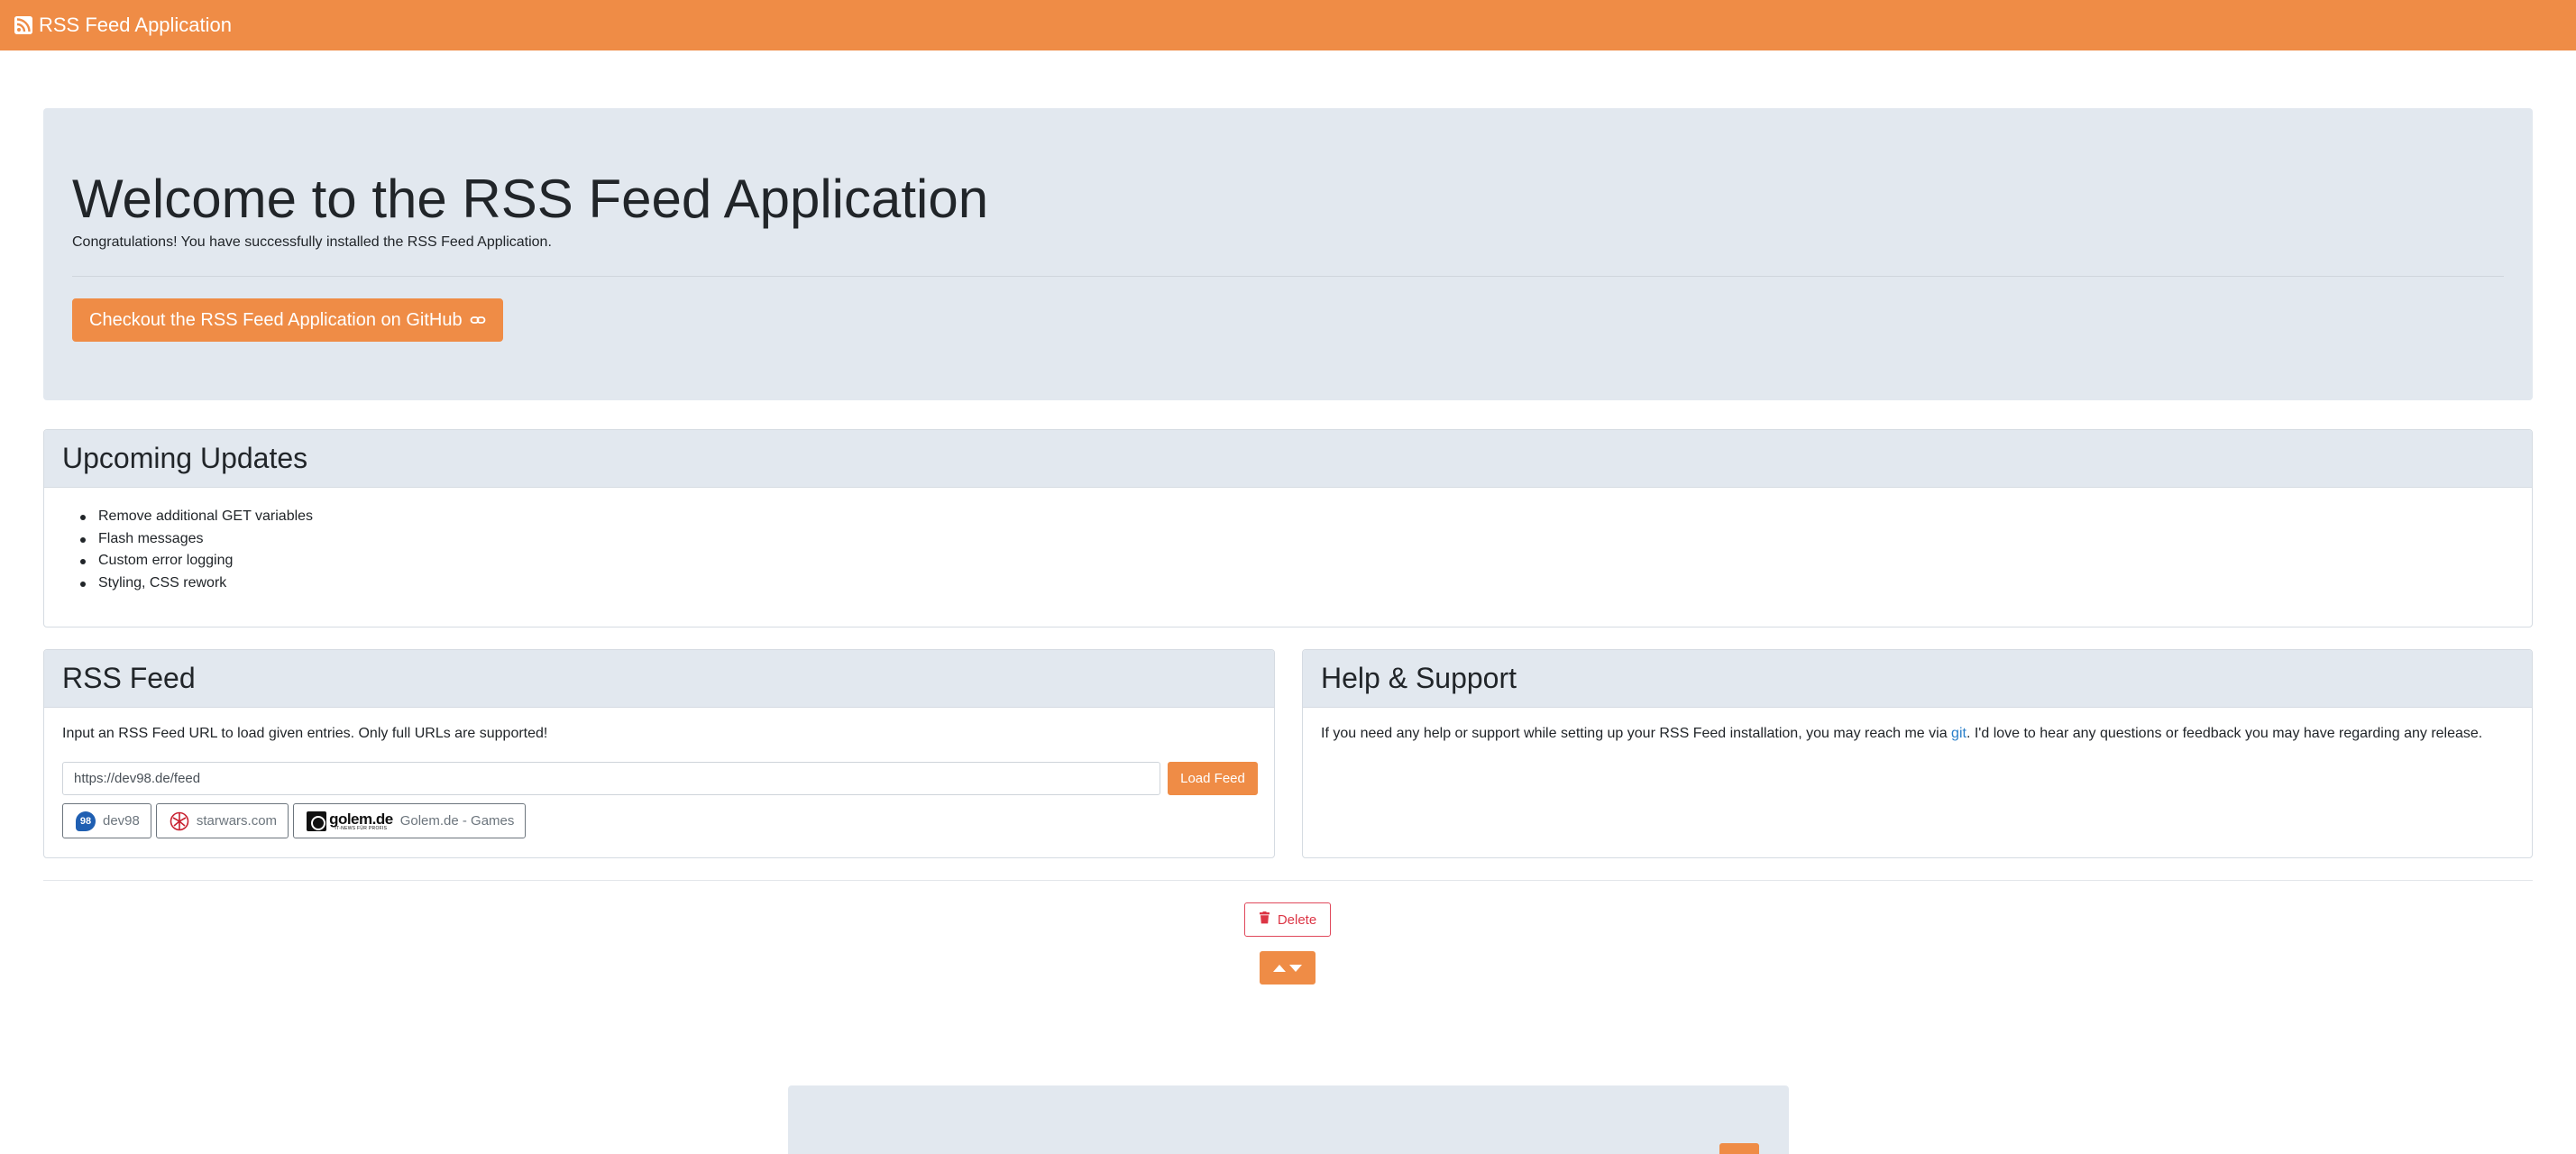 This screenshot has height=1154, width=2576. Describe the element at coordinates (1213, 778) in the screenshot. I see `load-feed-button: Load Feed` at that location.